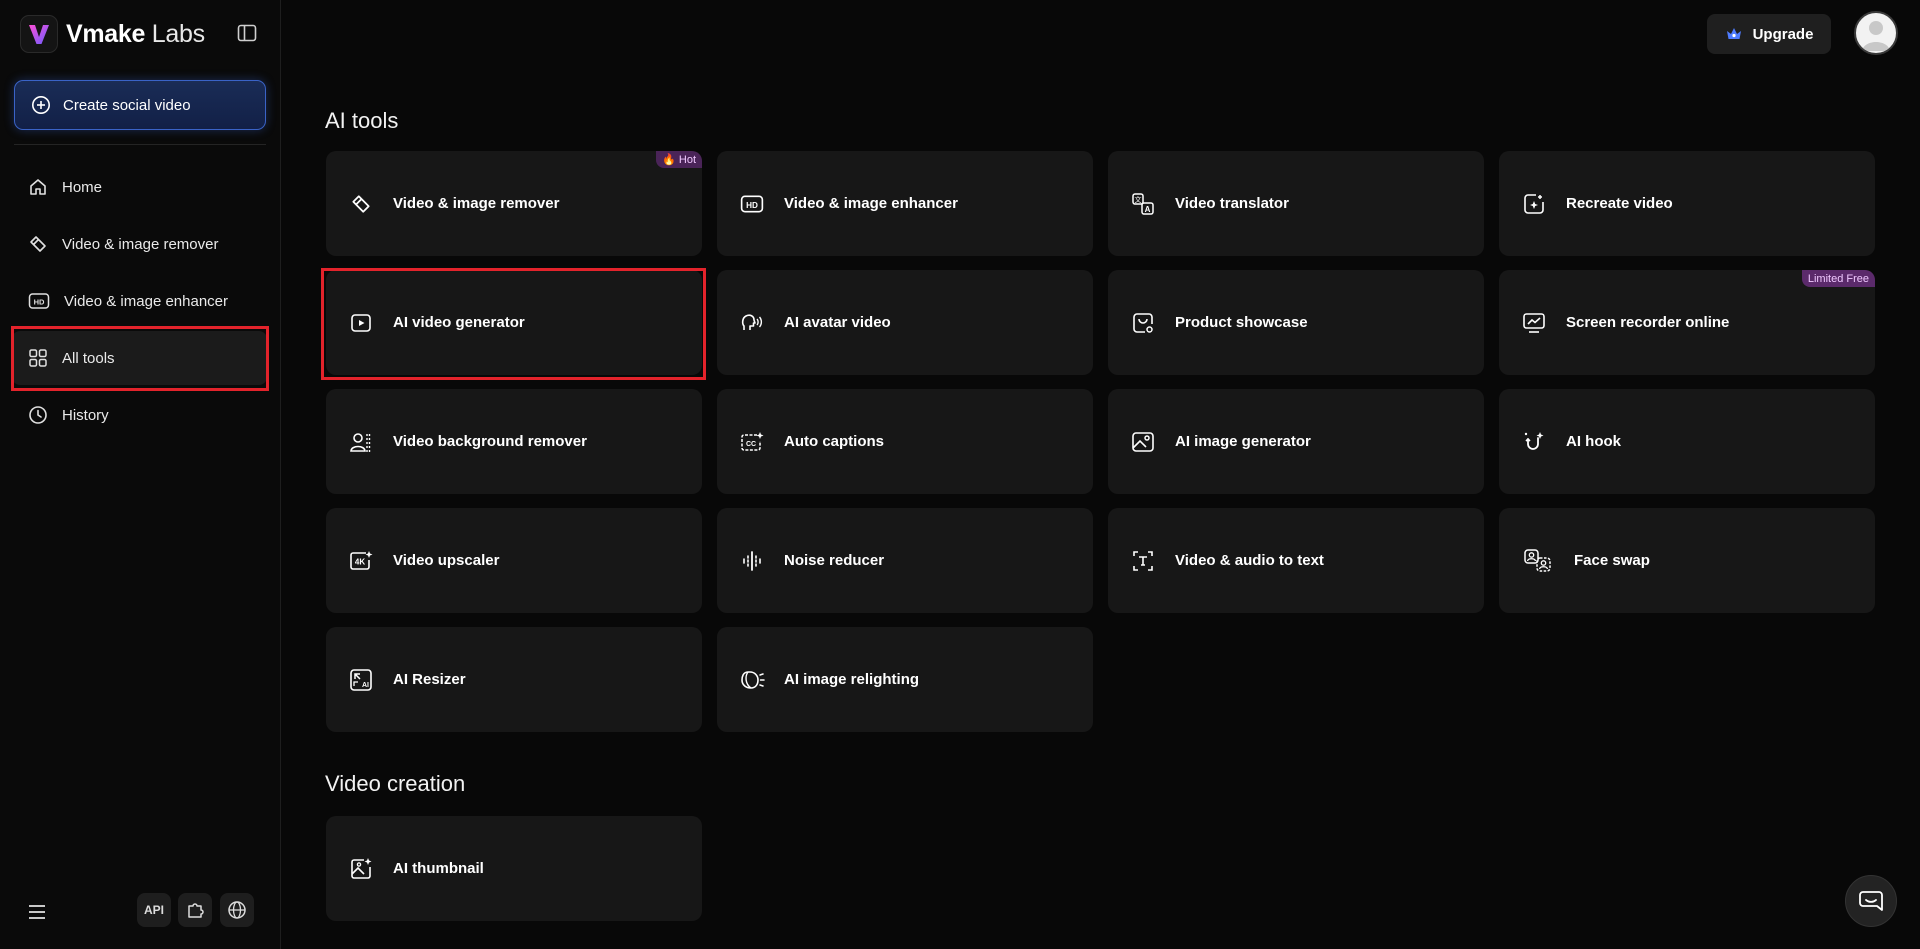 This screenshot has width=1920, height=949. Describe the element at coordinates (361, 442) in the screenshot. I see `person-bg-icon` at that location.